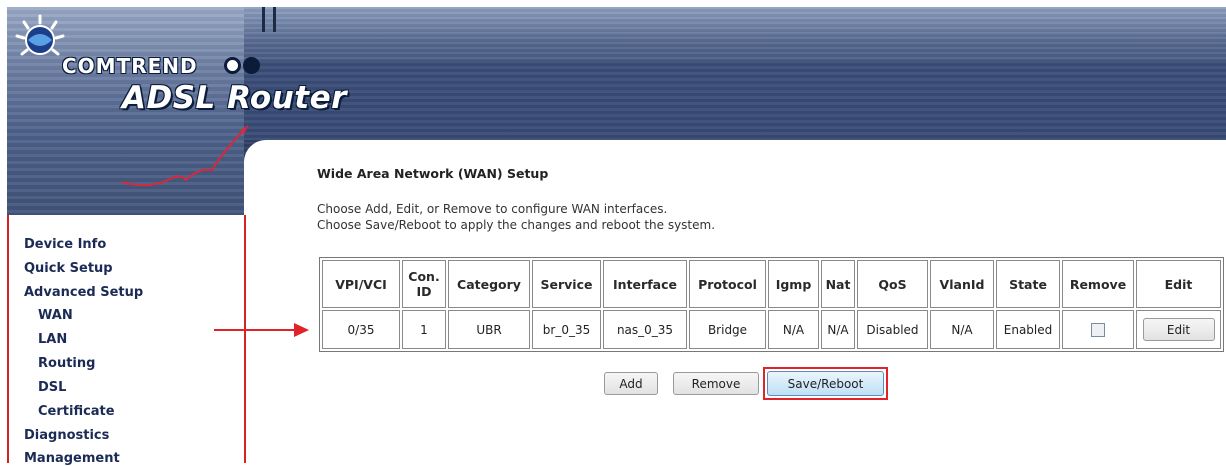  What do you see at coordinates (234, 98) in the screenshot?
I see `product-title: ADSL Router` at bounding box center [234, 98].